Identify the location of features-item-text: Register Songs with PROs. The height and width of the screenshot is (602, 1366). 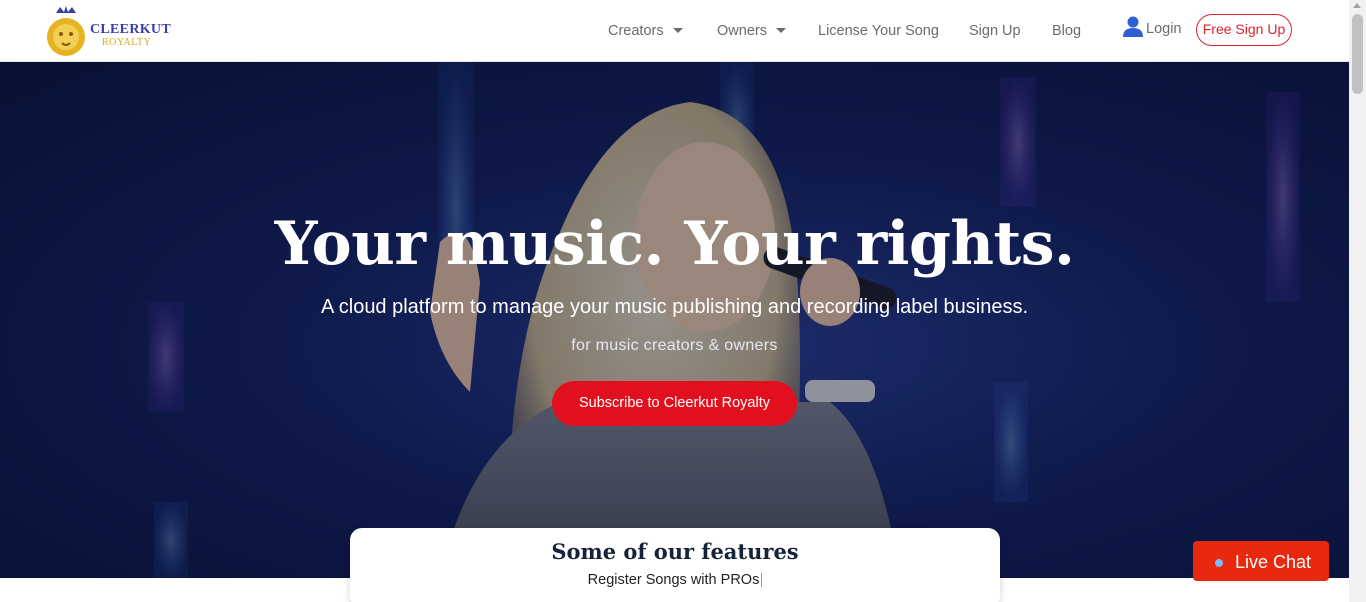
(673, 580).